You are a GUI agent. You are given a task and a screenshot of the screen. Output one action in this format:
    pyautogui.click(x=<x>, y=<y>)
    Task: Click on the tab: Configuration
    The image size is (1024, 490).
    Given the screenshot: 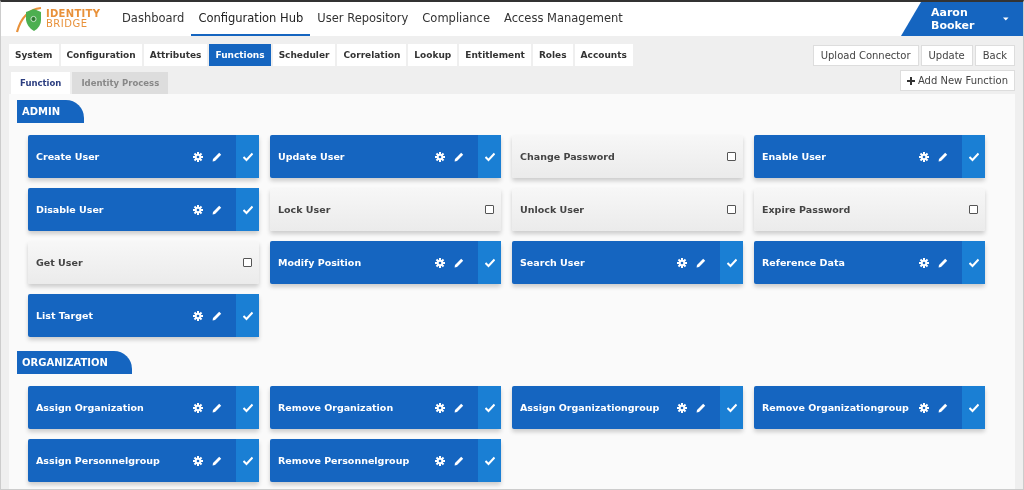 What is the action you would take?
    pyautogui.click(x=101, y=55)
    